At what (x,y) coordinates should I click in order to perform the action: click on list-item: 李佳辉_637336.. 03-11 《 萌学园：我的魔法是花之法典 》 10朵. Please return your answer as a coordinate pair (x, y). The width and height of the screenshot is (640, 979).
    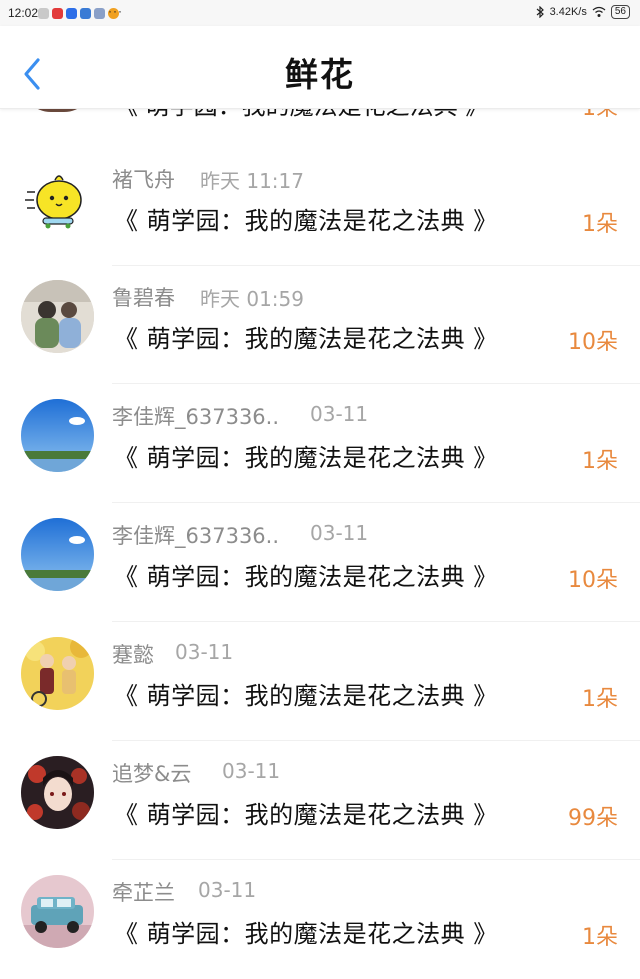
    Looking at the image, I should click on (320, 563).